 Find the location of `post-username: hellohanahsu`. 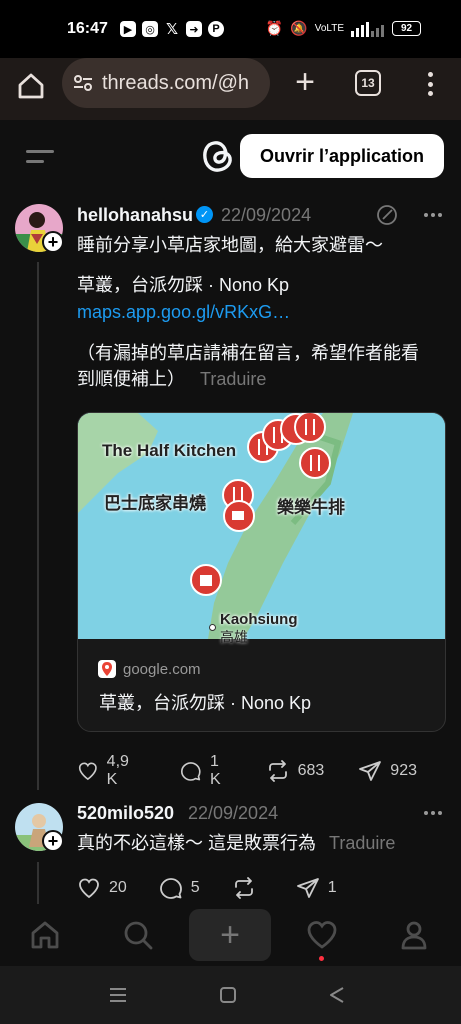

post-username: hellohanahsu is located at coordinates (135, 215).